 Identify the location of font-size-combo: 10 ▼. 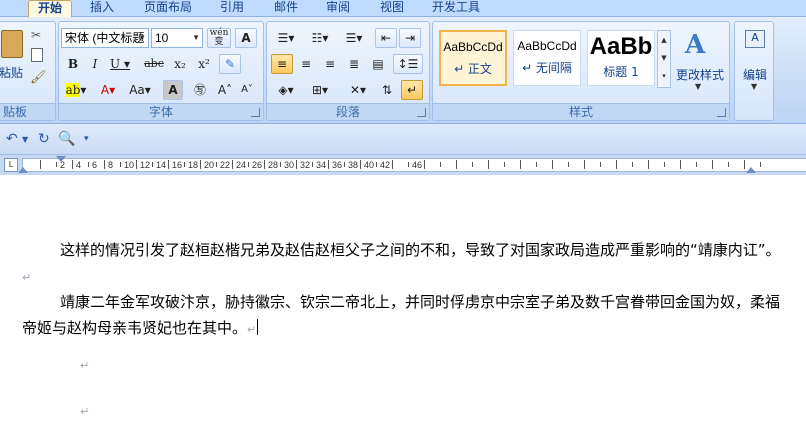
(177, 38).